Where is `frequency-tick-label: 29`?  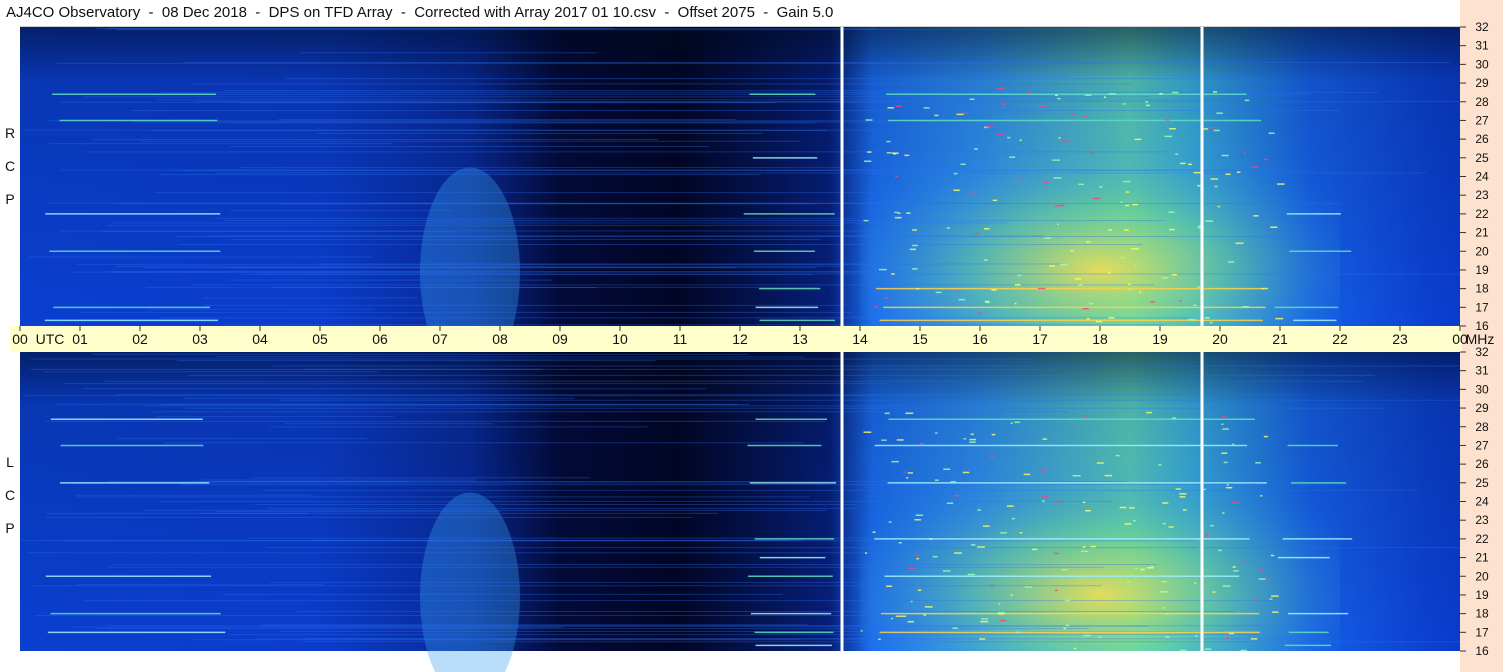
frequency-tick-label: 29 is located at coordinates (1482, 408).